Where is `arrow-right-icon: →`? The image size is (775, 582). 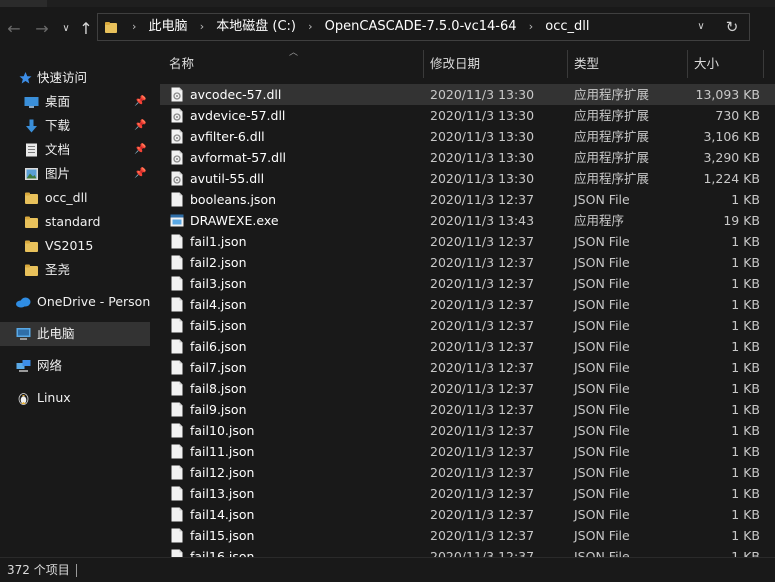
arrow-right-icon: → is located at coordinates (42, 28).